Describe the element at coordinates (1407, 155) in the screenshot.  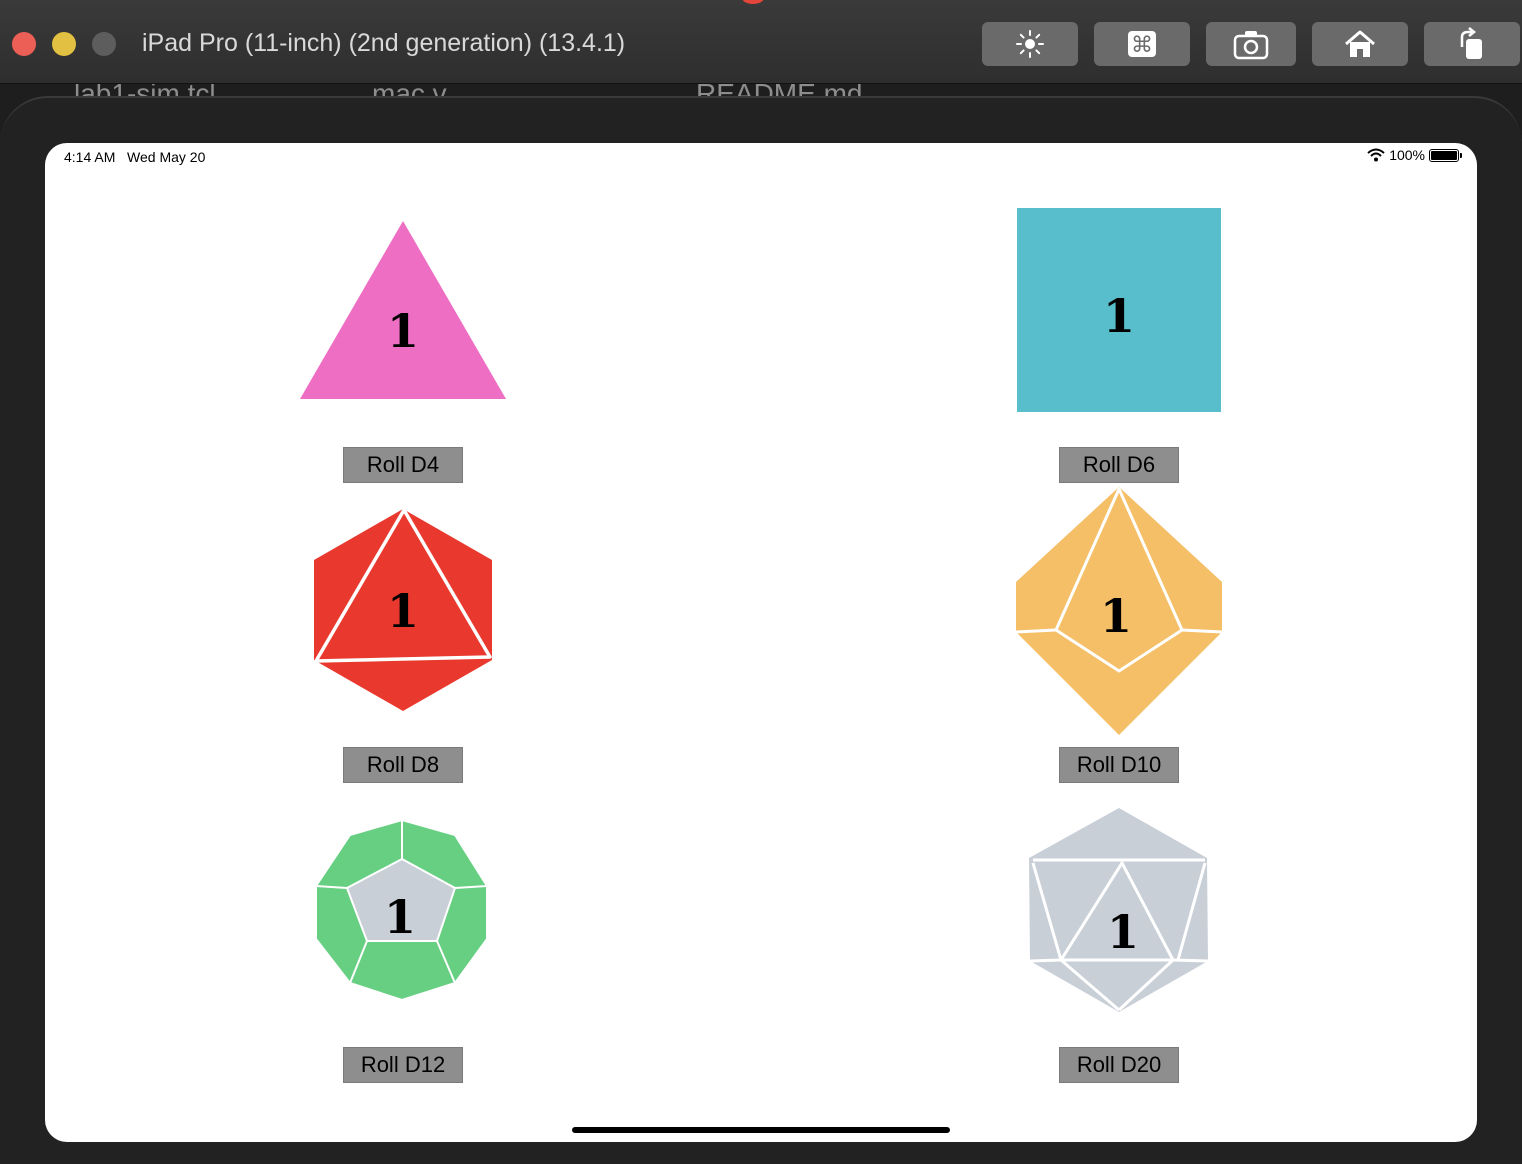
I see `battery-percent: 100%` at that location.